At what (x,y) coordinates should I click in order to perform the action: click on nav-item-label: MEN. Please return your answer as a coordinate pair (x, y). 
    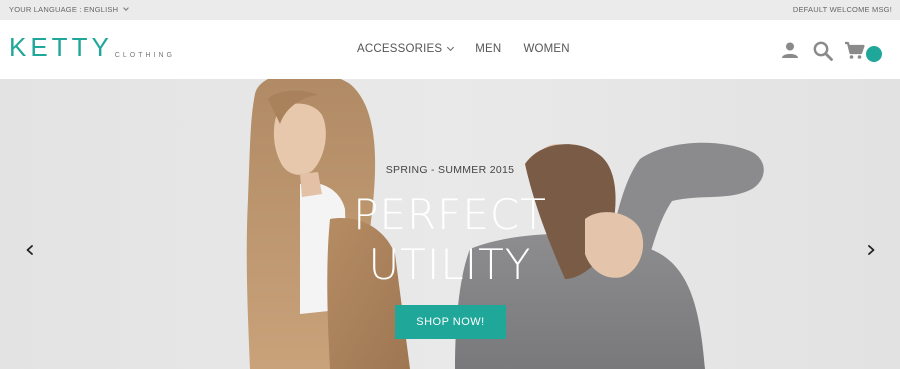
    Looking at the image, I should click on (488, 49).